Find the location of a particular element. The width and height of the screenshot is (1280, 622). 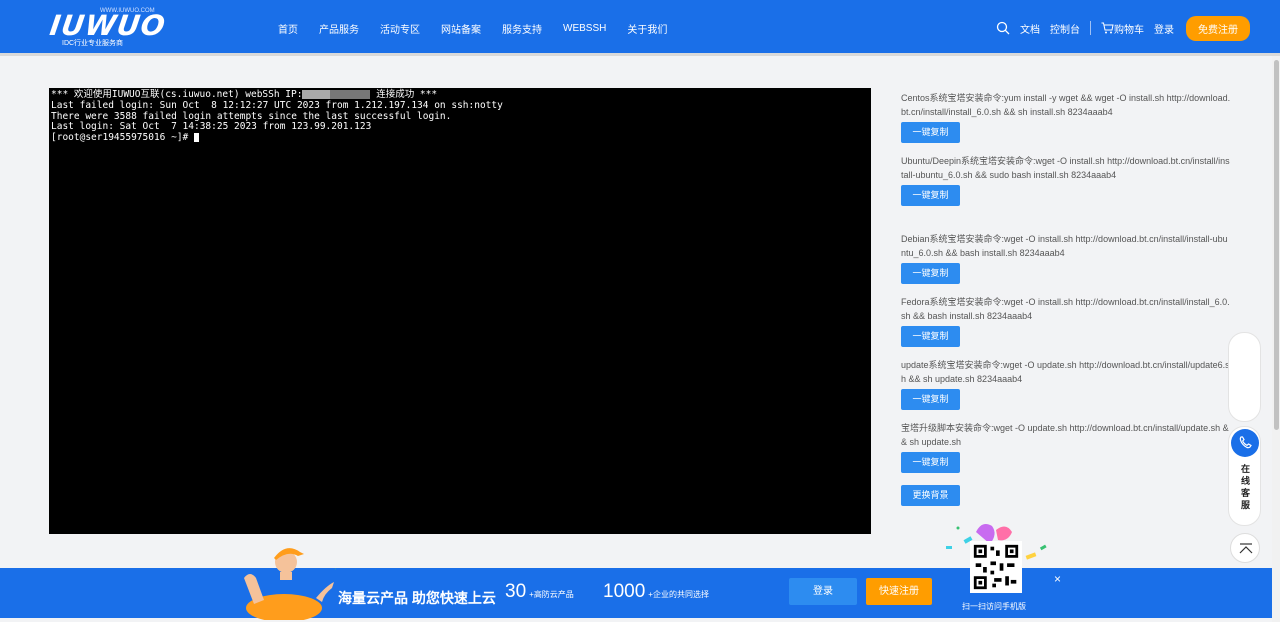

service-text: 在线客服 is located at coordinates (1245, 487).